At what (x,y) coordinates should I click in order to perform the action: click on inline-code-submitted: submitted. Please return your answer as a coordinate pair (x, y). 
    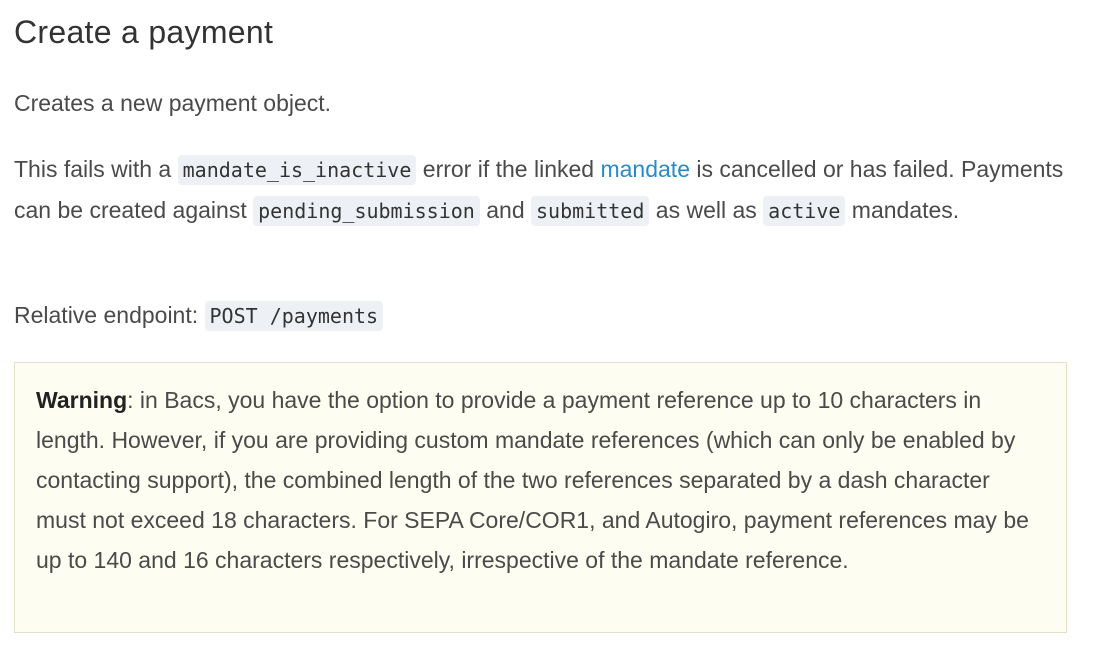
    Looking at the image, I should click on (590, 211).